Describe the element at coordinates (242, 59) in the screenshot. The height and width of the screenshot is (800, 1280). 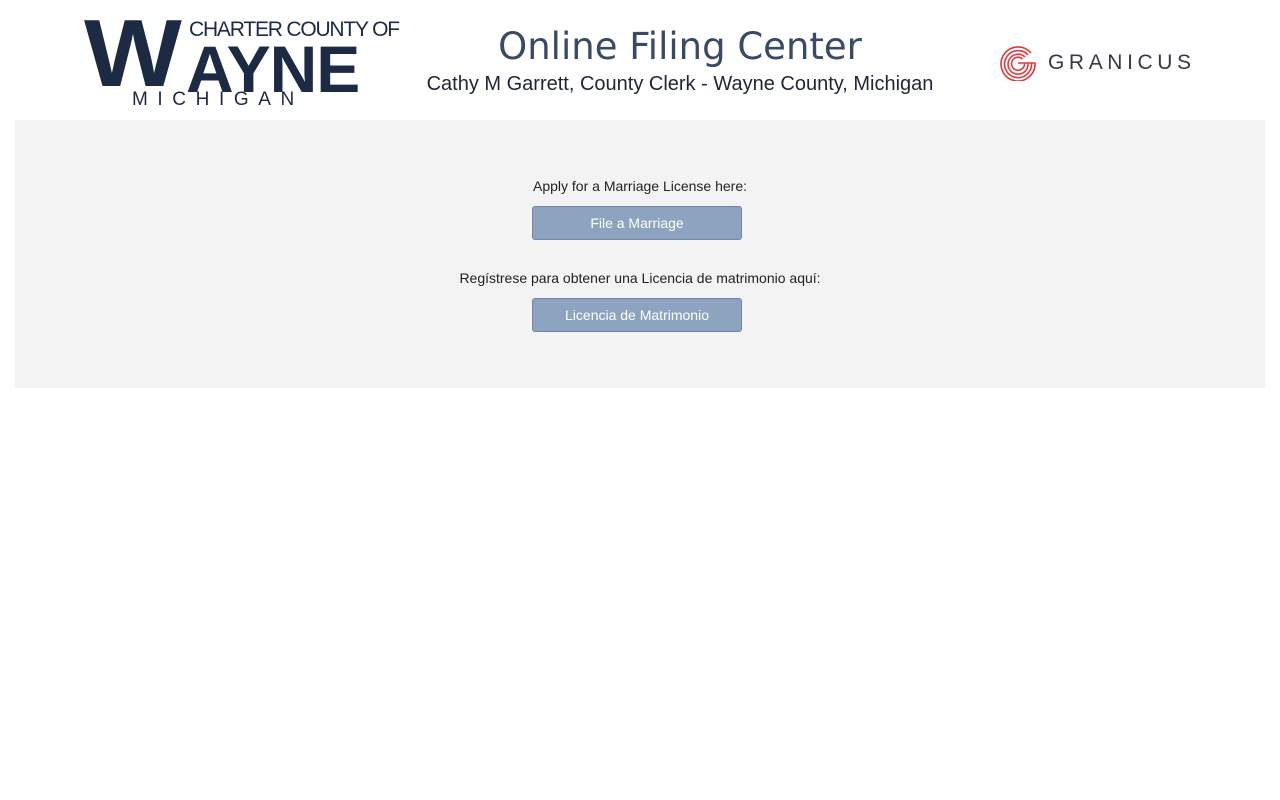
I see `wayne-county-logo: CHARTER COUNTY OF W AYNE MICHIGAN` at that location.